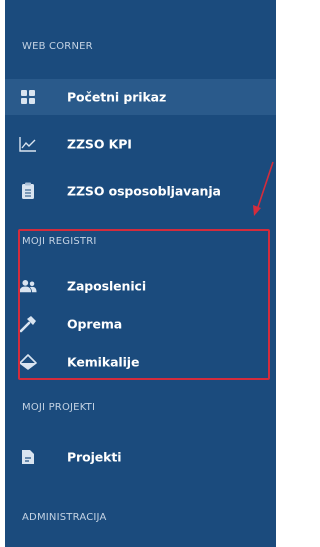 The image size is (320, 547). Describe the element at coordinates (117, 97) in the screenshot. I see `sidebar-item-label: Početni prikaz` at that location.